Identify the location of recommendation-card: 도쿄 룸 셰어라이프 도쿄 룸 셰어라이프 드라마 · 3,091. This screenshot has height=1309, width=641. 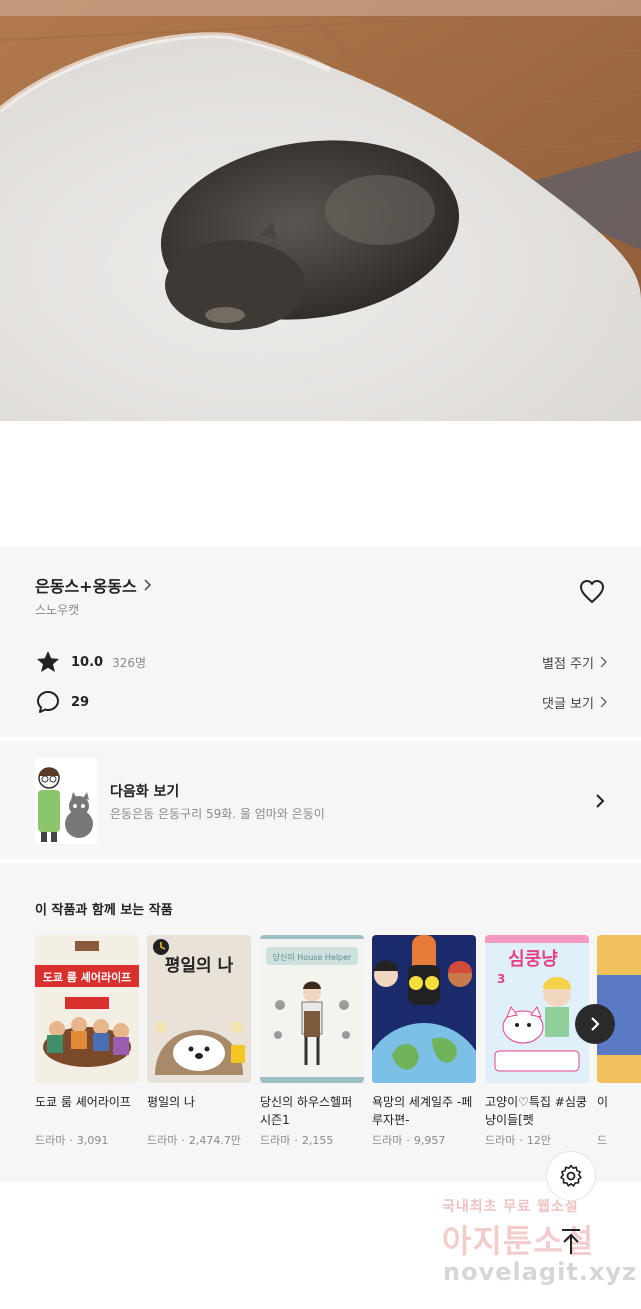
(87, 1041).